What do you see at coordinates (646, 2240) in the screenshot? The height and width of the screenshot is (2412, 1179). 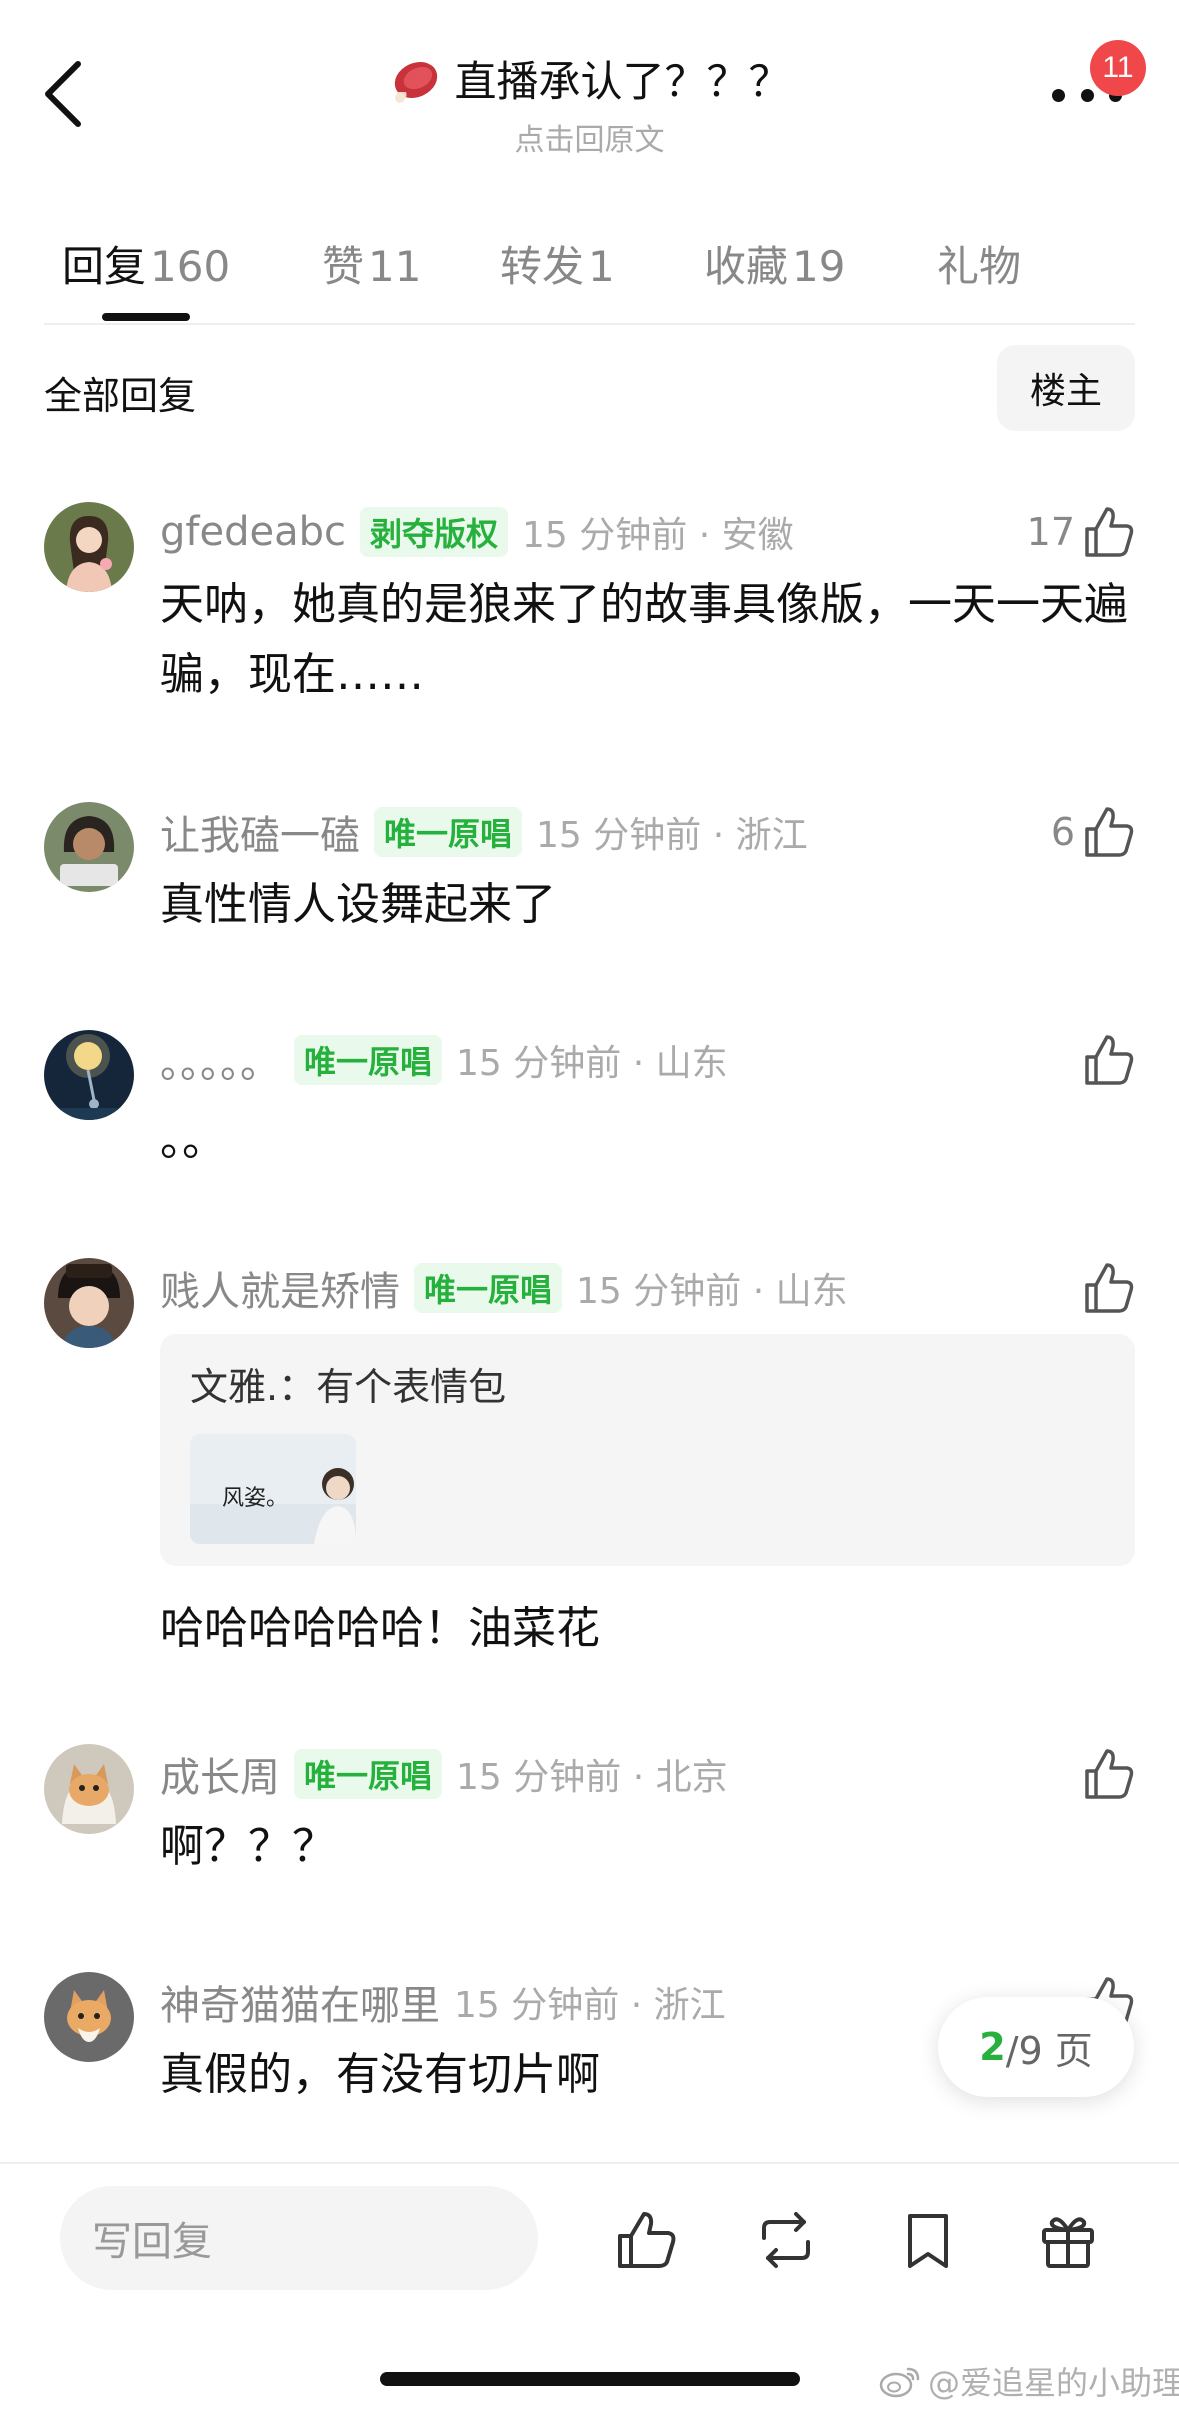 I see `like-icon` at bounding box center [646, 2240].